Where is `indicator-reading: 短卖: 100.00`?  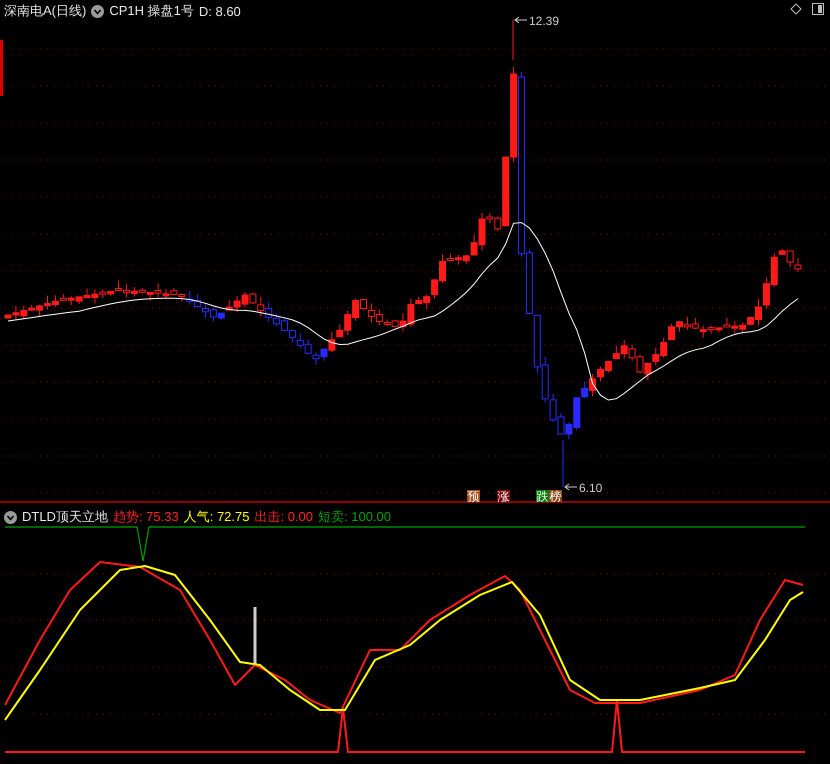 indicator-reading: 短卖: 100.00 is located at coordinates (355, 517).